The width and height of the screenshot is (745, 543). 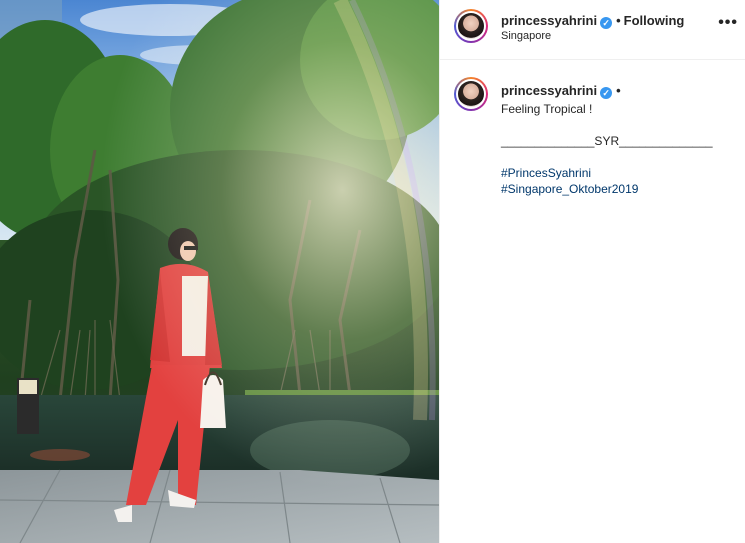 What do you see at coordinates (526, 36) in the screenshot?
I see `location-link: Singapore` at bounding box center [526, 36].